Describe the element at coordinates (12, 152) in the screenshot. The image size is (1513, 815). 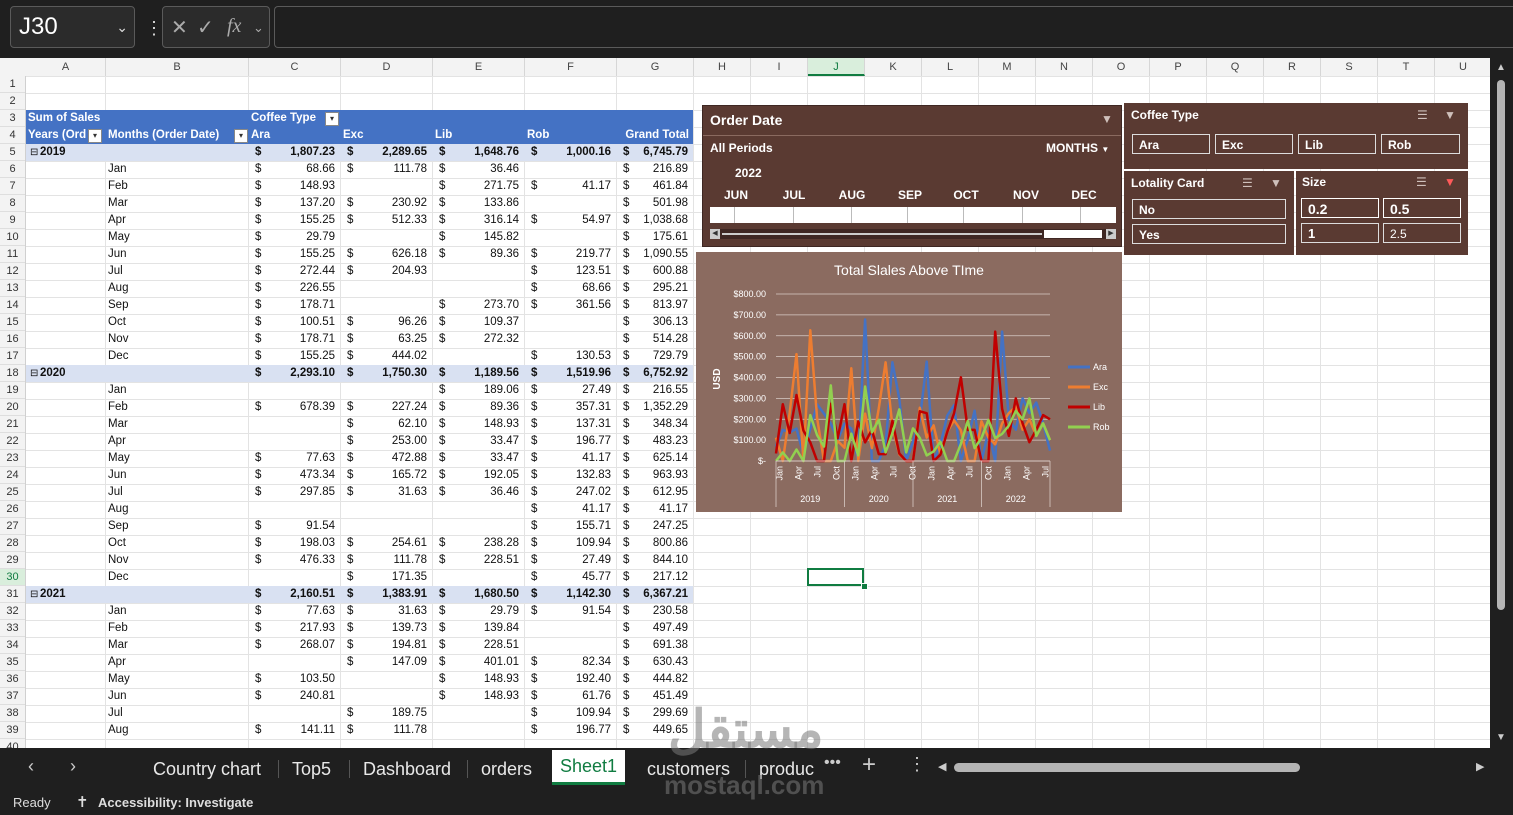
I see `row-header-5: 5` at that location.